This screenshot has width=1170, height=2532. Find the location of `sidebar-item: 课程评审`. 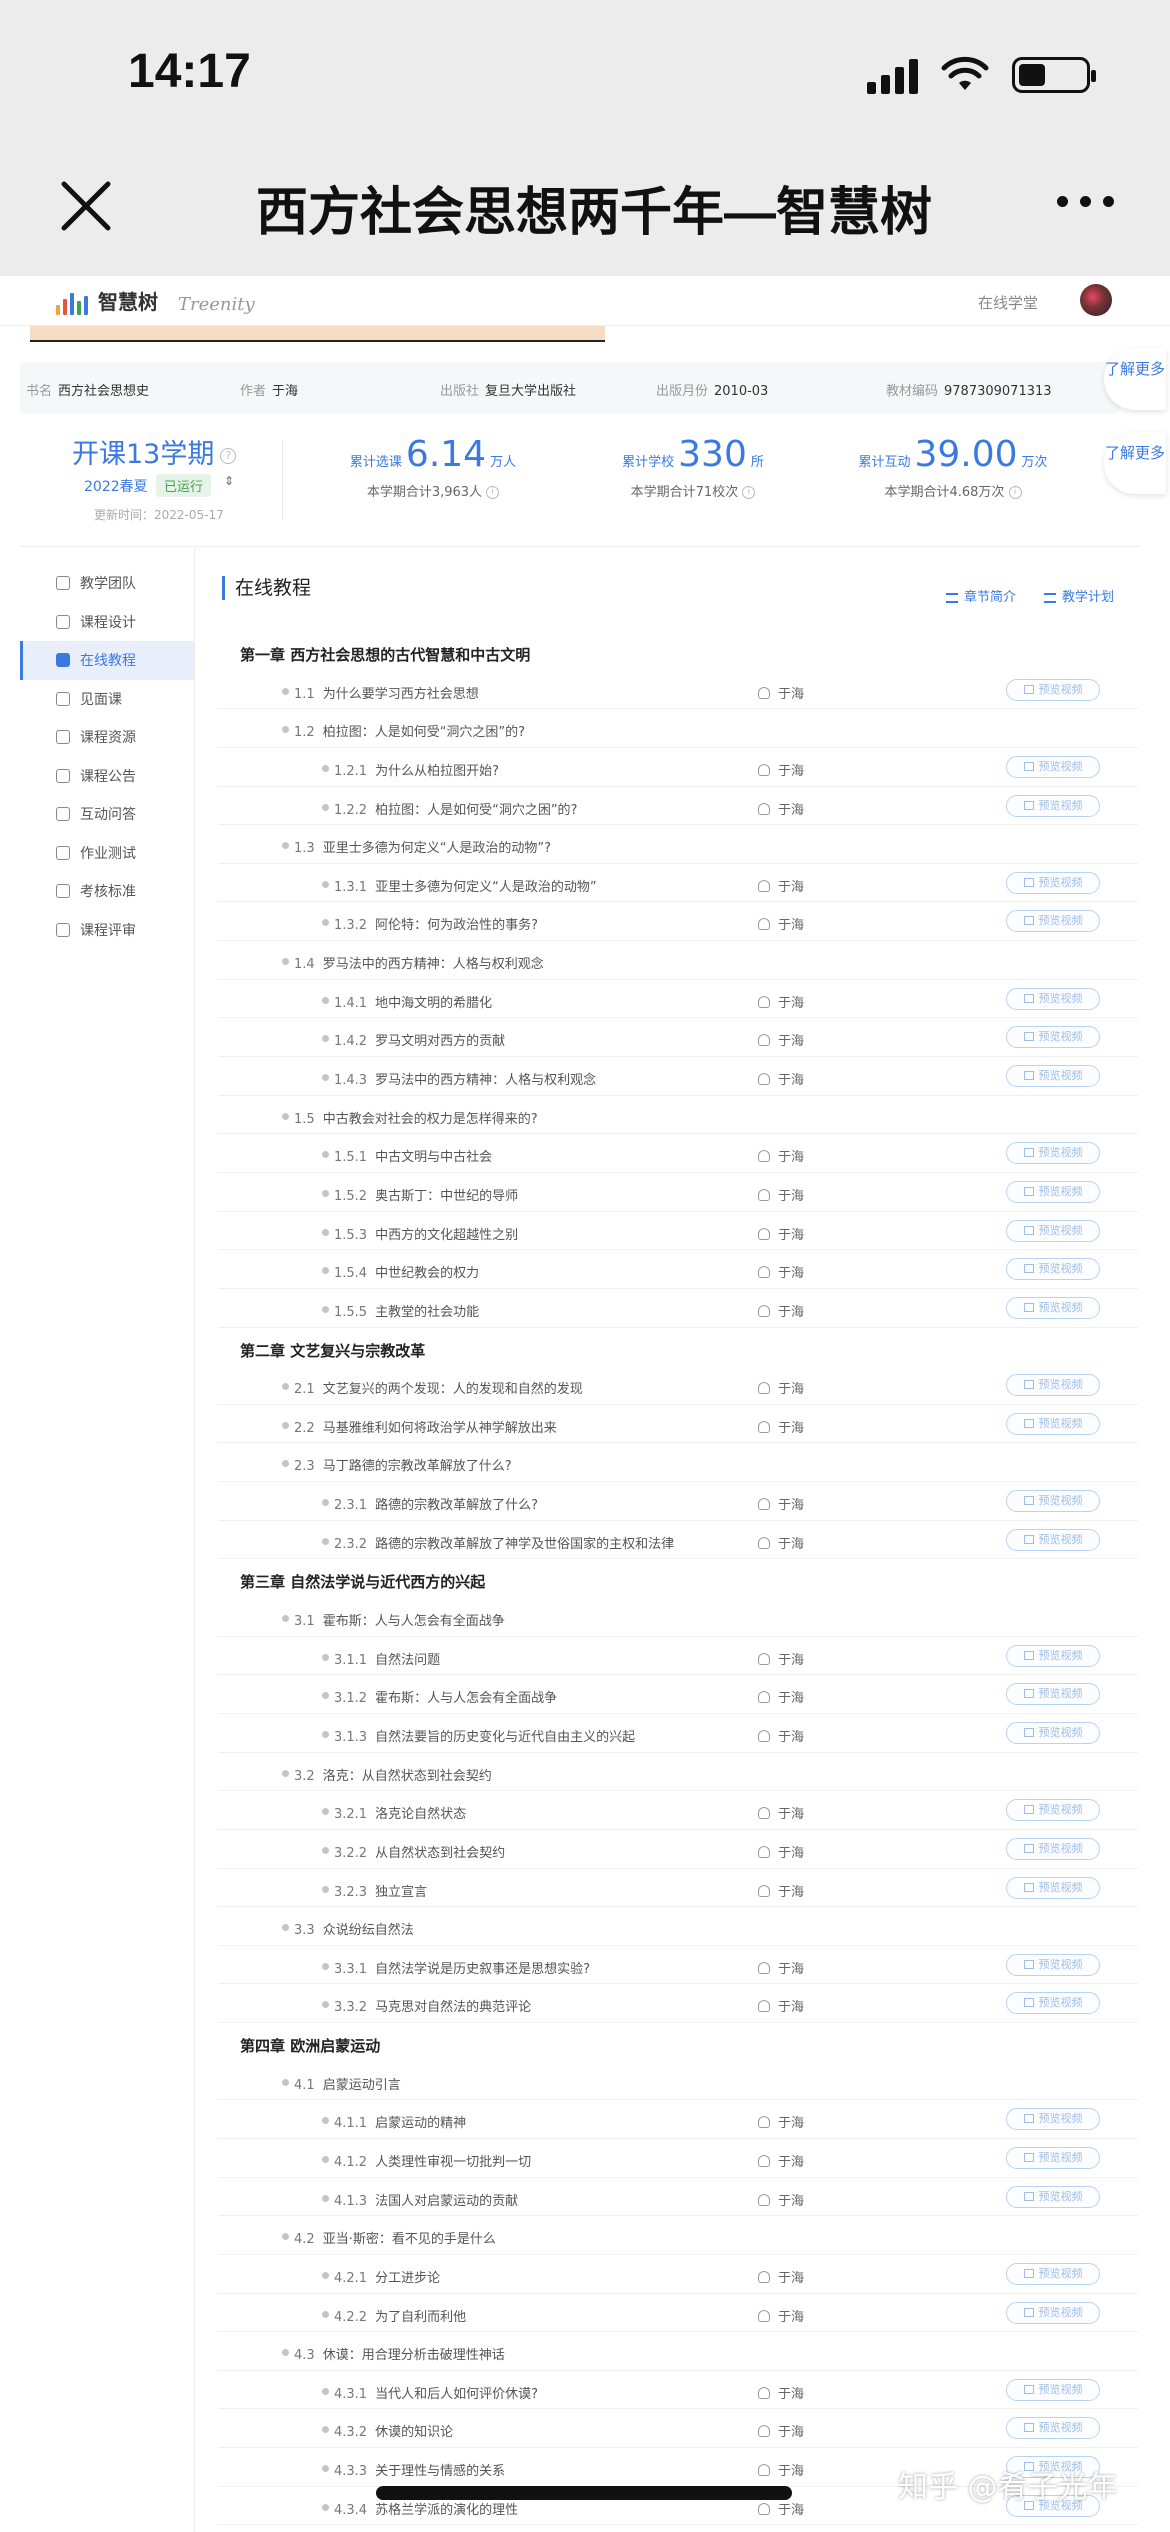

sidebar-item: 课程评审 is located at coordinates (107, 930).